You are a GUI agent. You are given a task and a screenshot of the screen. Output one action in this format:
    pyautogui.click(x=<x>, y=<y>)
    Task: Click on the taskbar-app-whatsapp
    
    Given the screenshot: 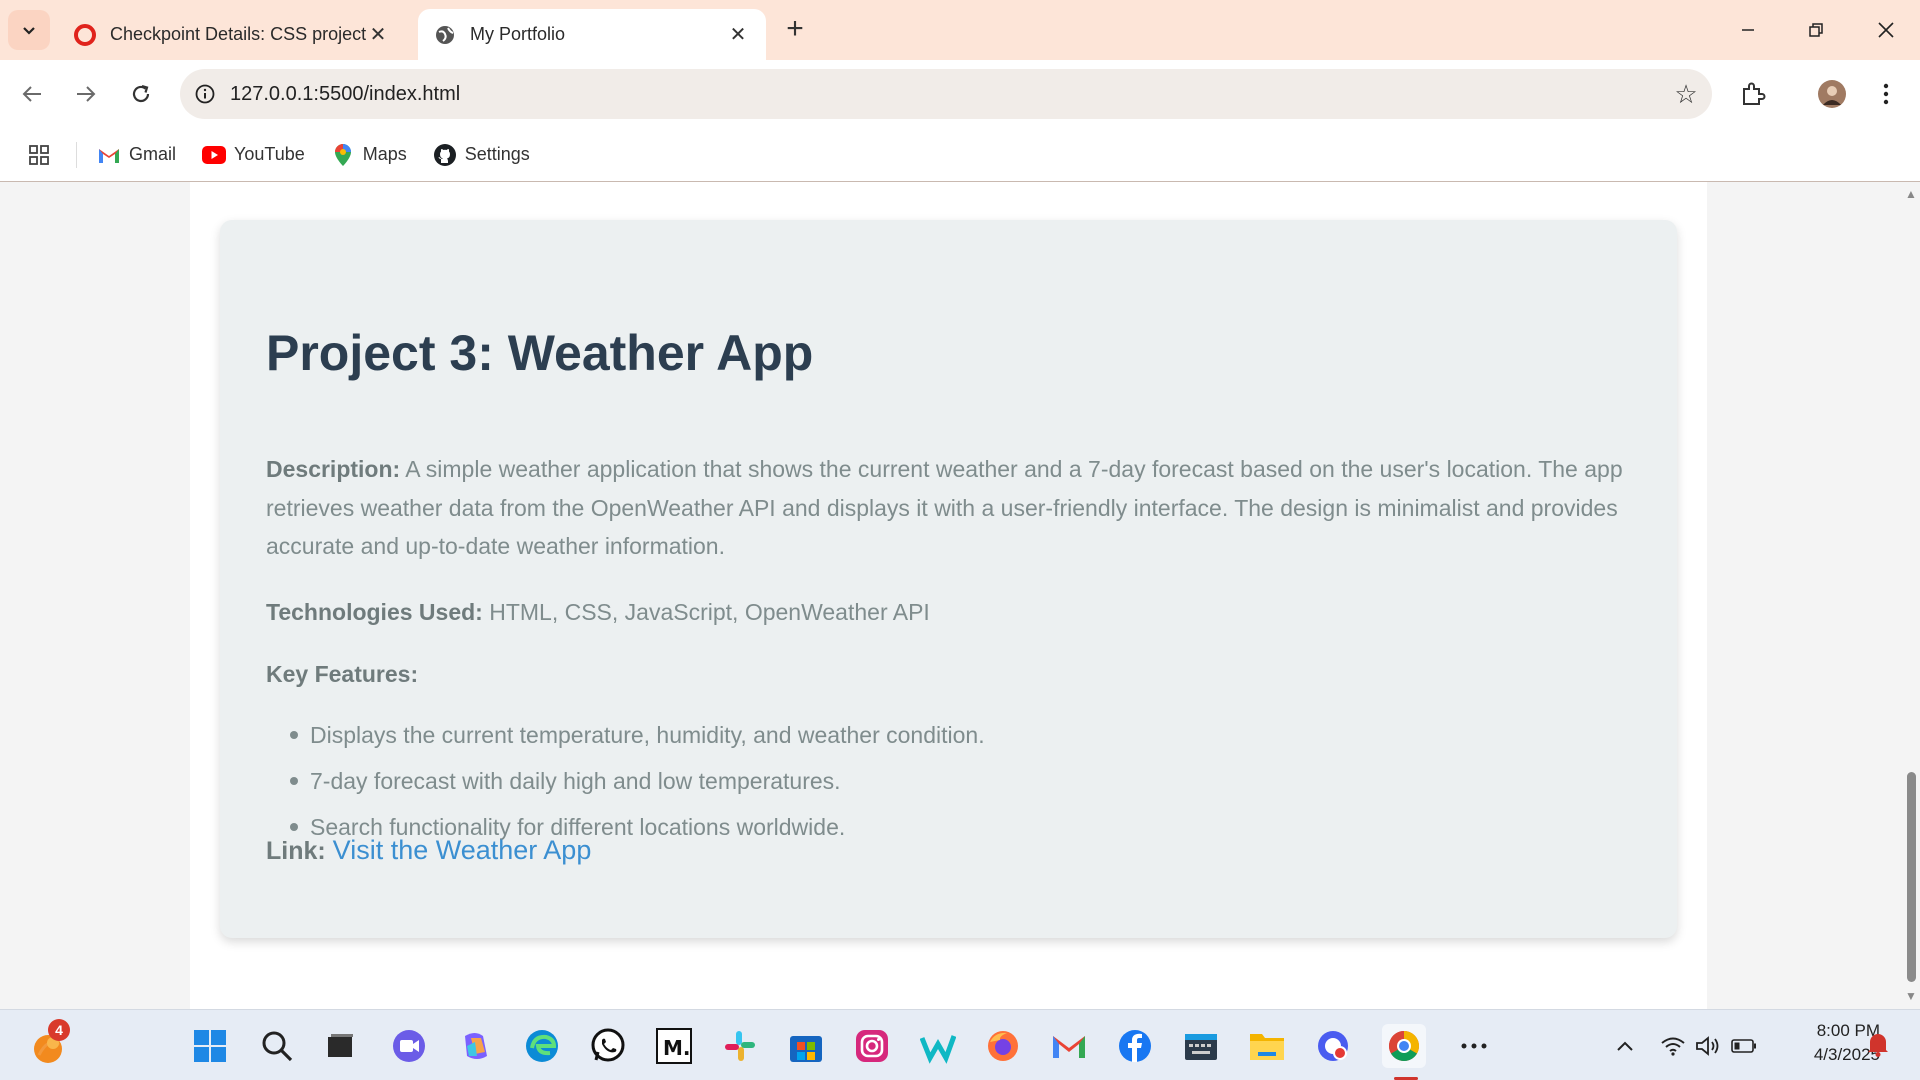 What is the action you would take?
    pyautogui.click(x=608, y=1046)
    